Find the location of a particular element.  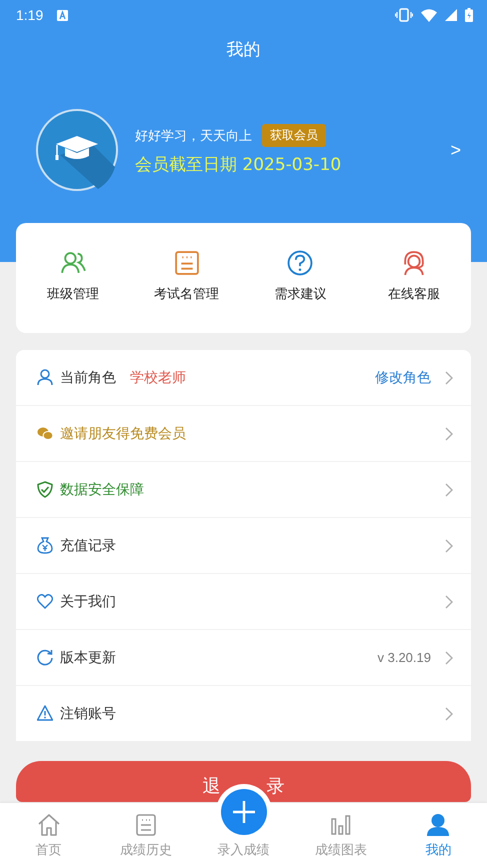

nav-tab: 我的 is located at coordinates (438, 835).